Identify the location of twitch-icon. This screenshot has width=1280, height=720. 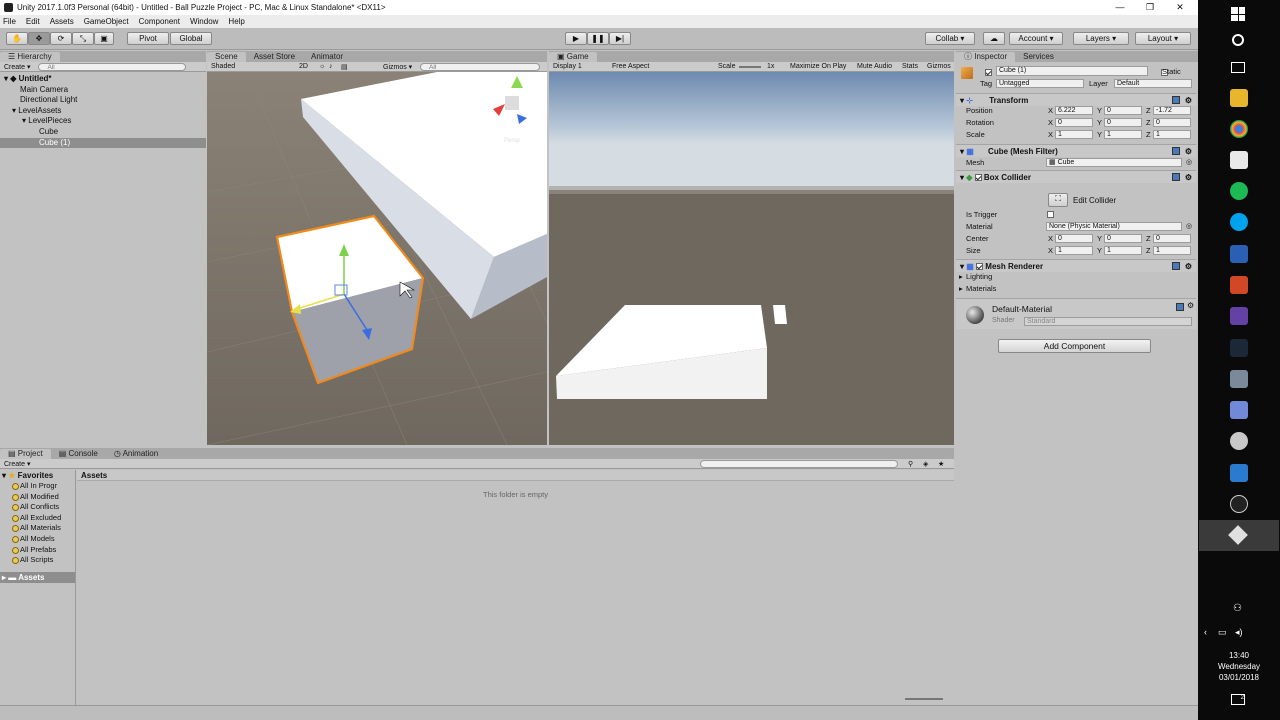
(1239, 316).